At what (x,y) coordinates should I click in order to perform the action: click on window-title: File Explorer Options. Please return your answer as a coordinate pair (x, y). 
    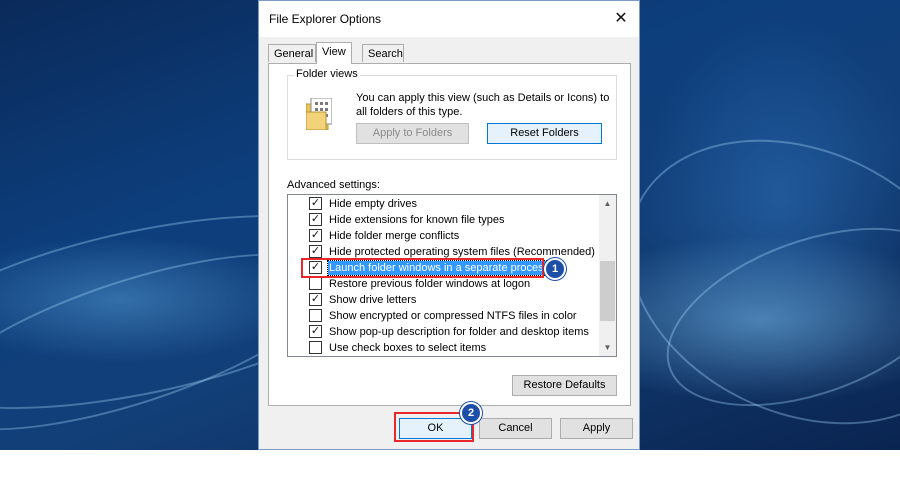
    Looking at the image, I should click on (325, 19).